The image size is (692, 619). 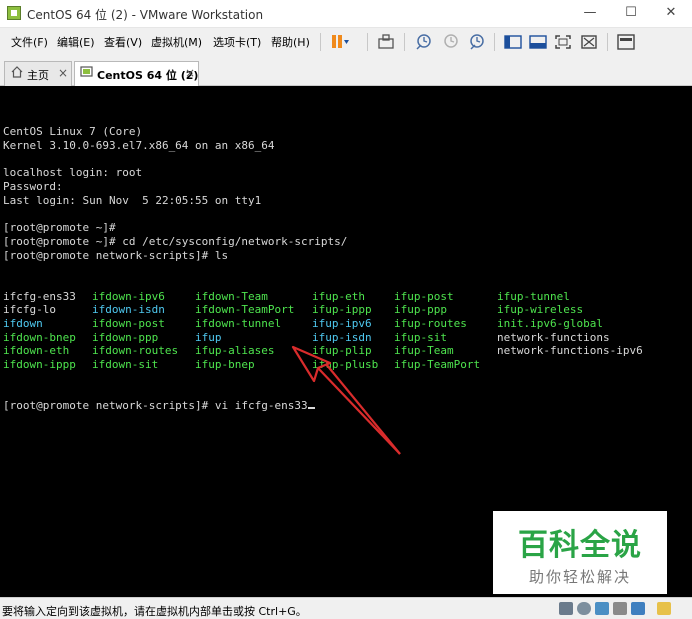 I want to click on tab-home-label: 主页, so click(x=38, y=75).